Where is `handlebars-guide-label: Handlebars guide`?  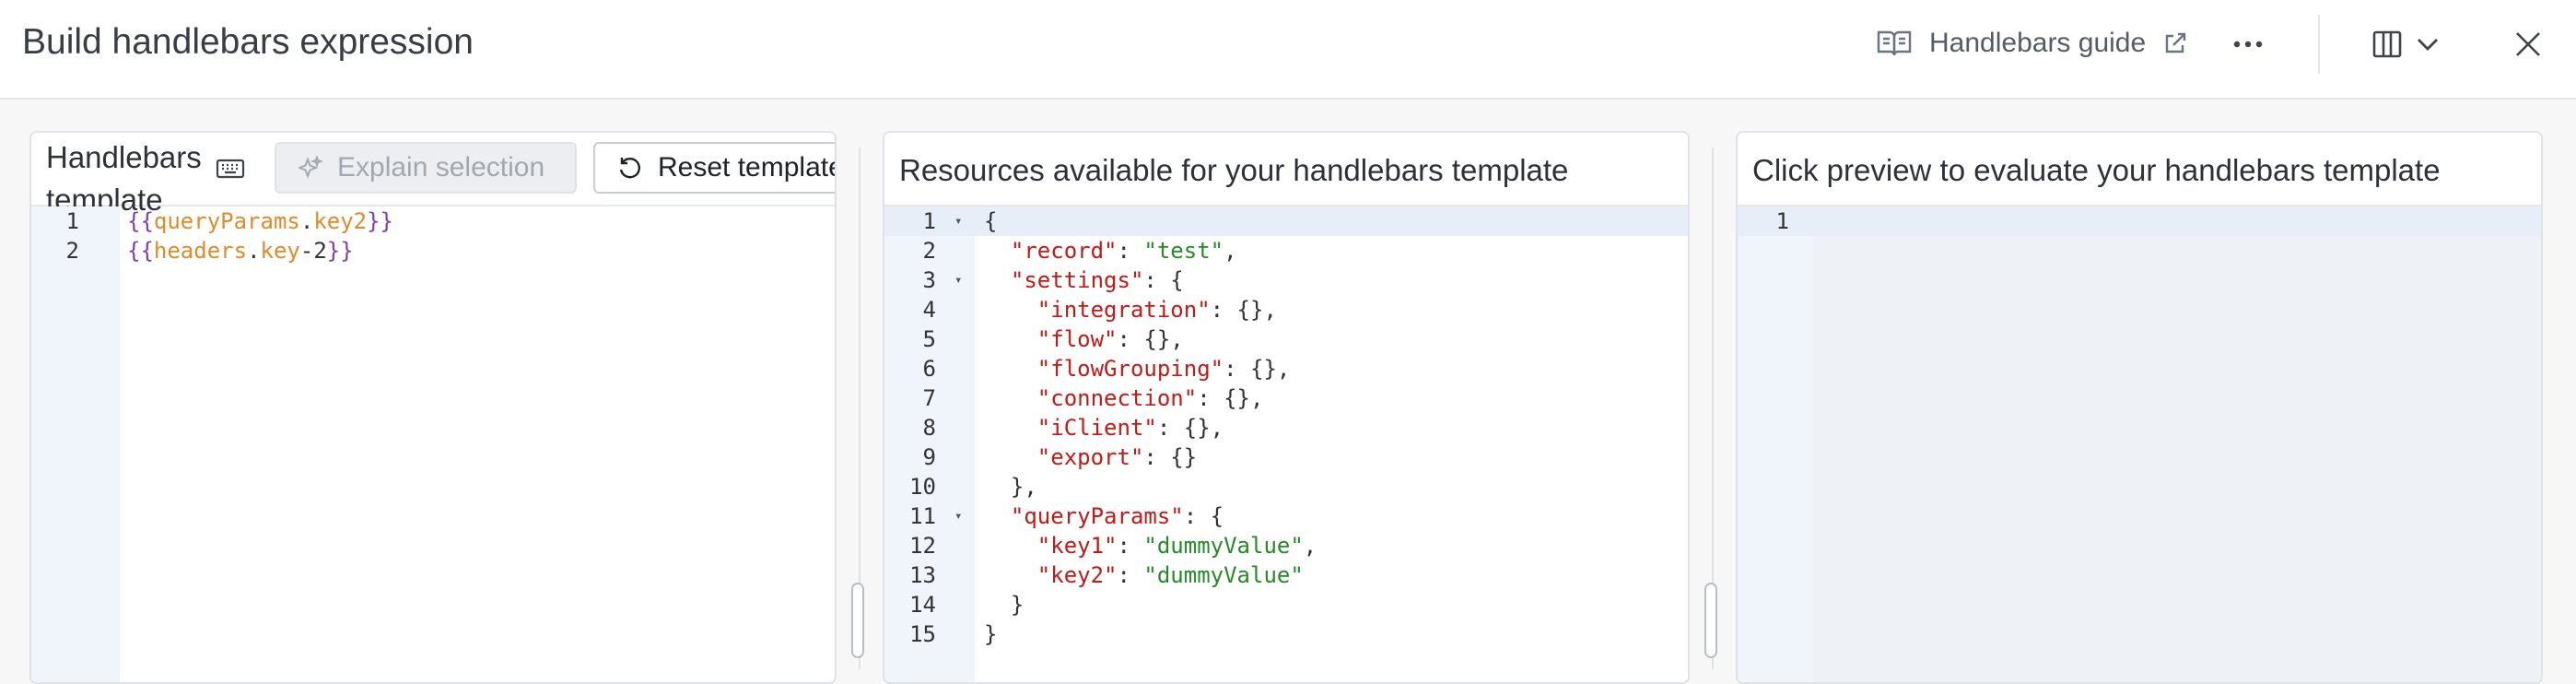
handlebars-guide-label: Handlebars guide is located at coordinates (2038, 43).